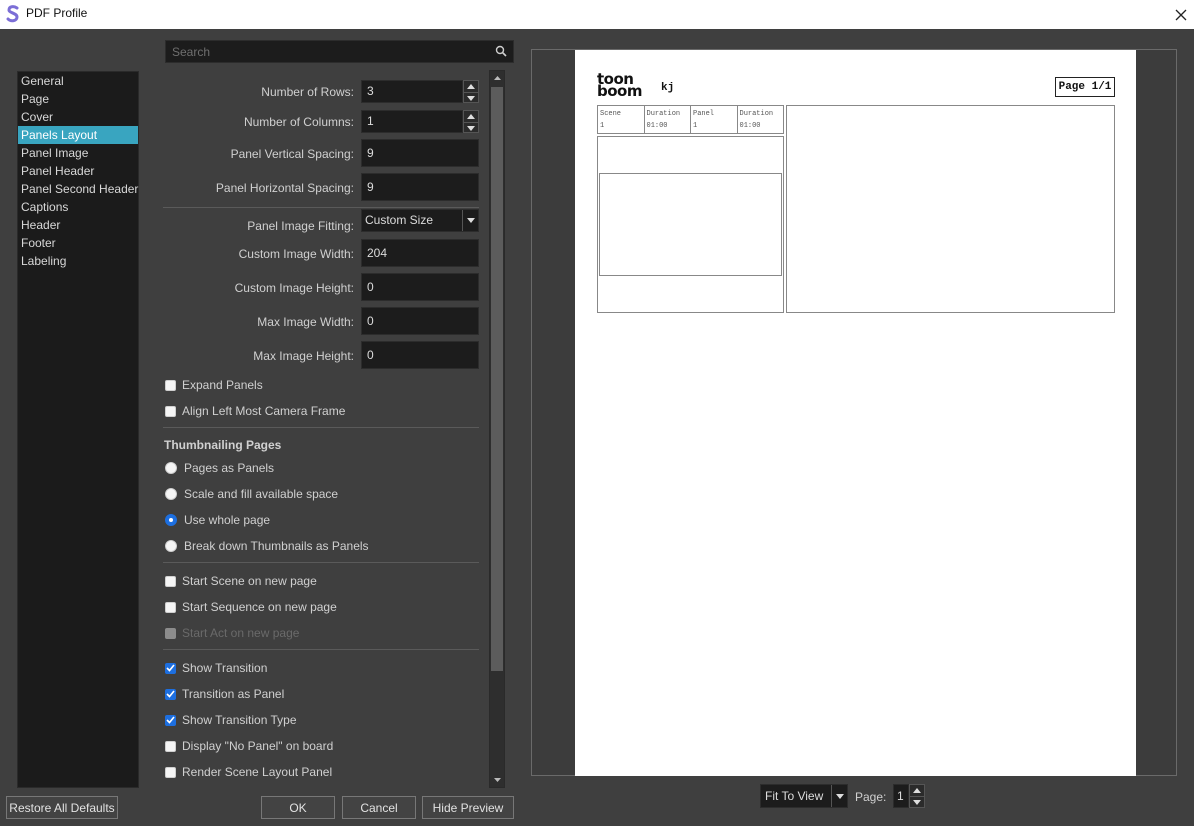 Image resolution: width=1194 pixels, height=826 pixels. I want to click on start-sequence-checkbox: Start Sequence on new page, so click(251, 607).